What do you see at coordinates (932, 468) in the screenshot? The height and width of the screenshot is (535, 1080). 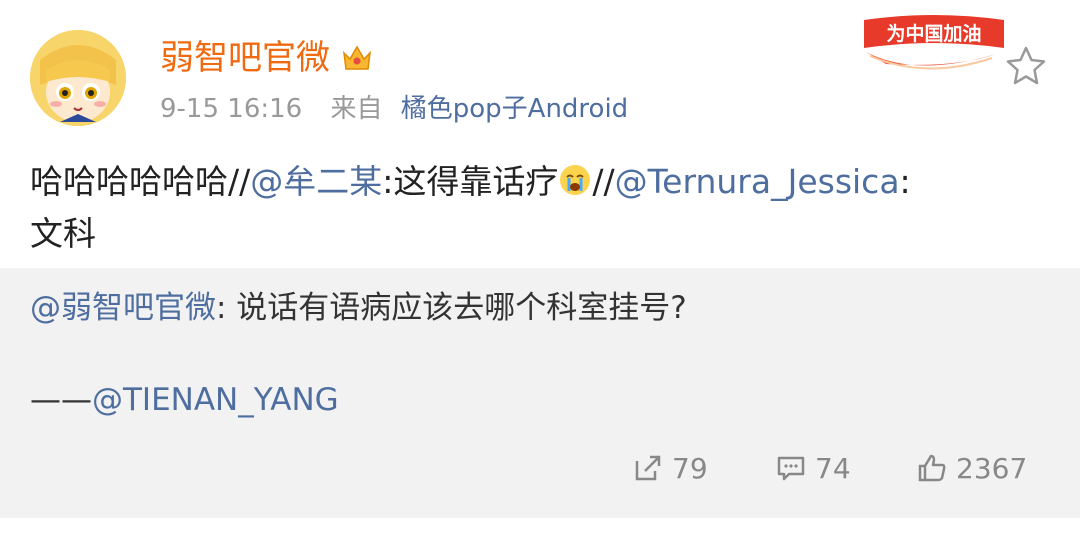 I see `like-icon` at bounding box center [932, 468].